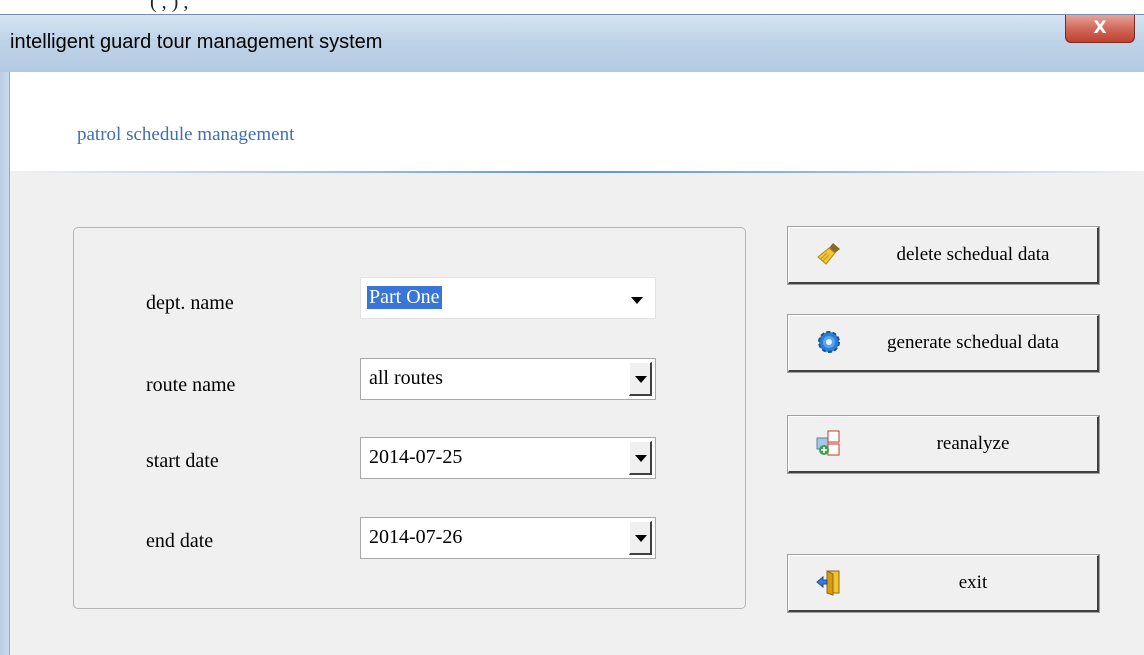 This screenshot has width=1144, height=655. What do you see at coordinates (169, 6) in the screenshot?
I see `background-window-text: ( , ) ,` at bounding box center [169, 6].